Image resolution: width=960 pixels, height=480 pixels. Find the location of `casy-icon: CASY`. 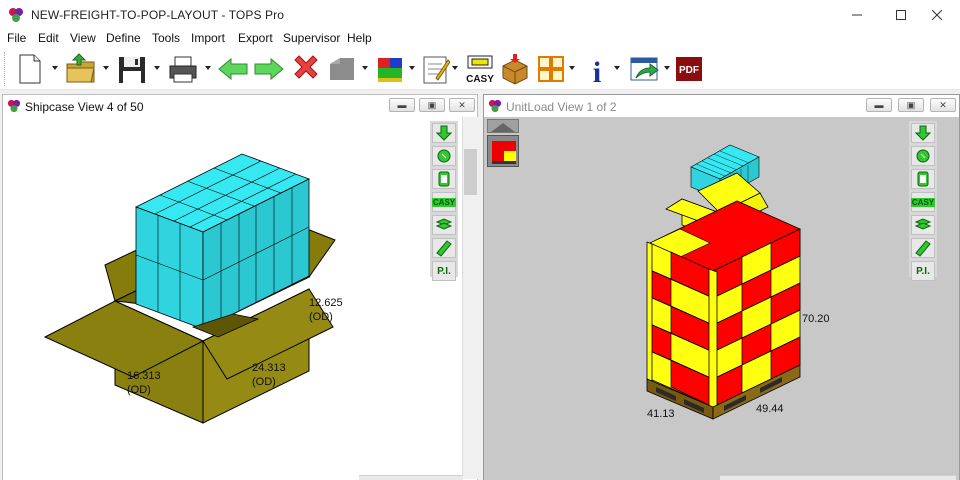

casy-icon: CASY is located at coordinates (480, 69).